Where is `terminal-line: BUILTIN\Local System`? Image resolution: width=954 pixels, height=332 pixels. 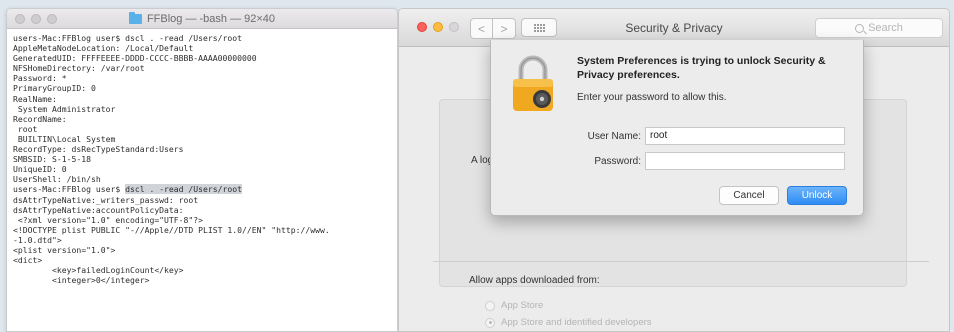
terminal-line: BUILTIN\Local System is located at coordinates (64, 138).